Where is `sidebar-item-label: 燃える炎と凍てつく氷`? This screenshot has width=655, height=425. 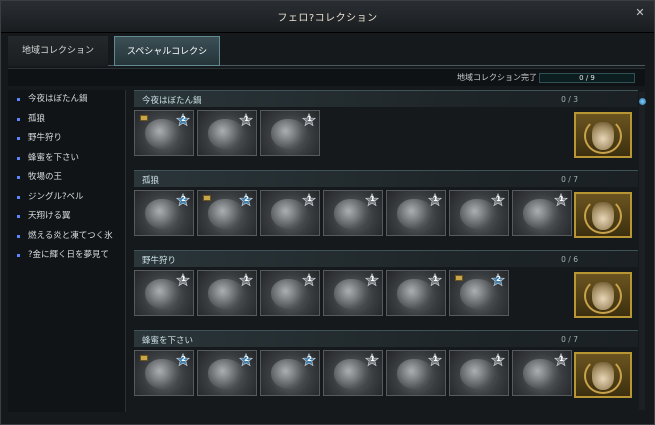
sidebar-item-label: 燃える炎と凍てつく氷 is located at coordinates (70, 235).